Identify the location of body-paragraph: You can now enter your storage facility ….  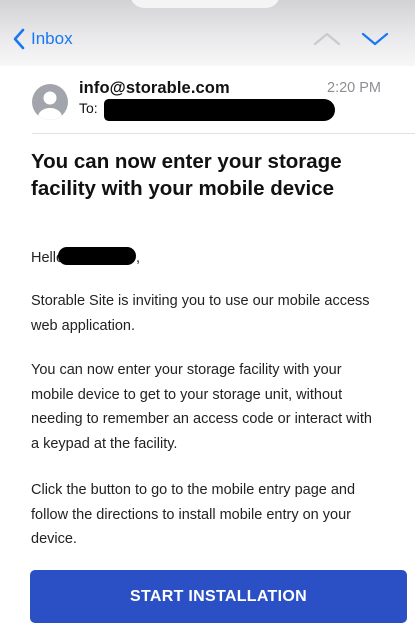
(201, 407).